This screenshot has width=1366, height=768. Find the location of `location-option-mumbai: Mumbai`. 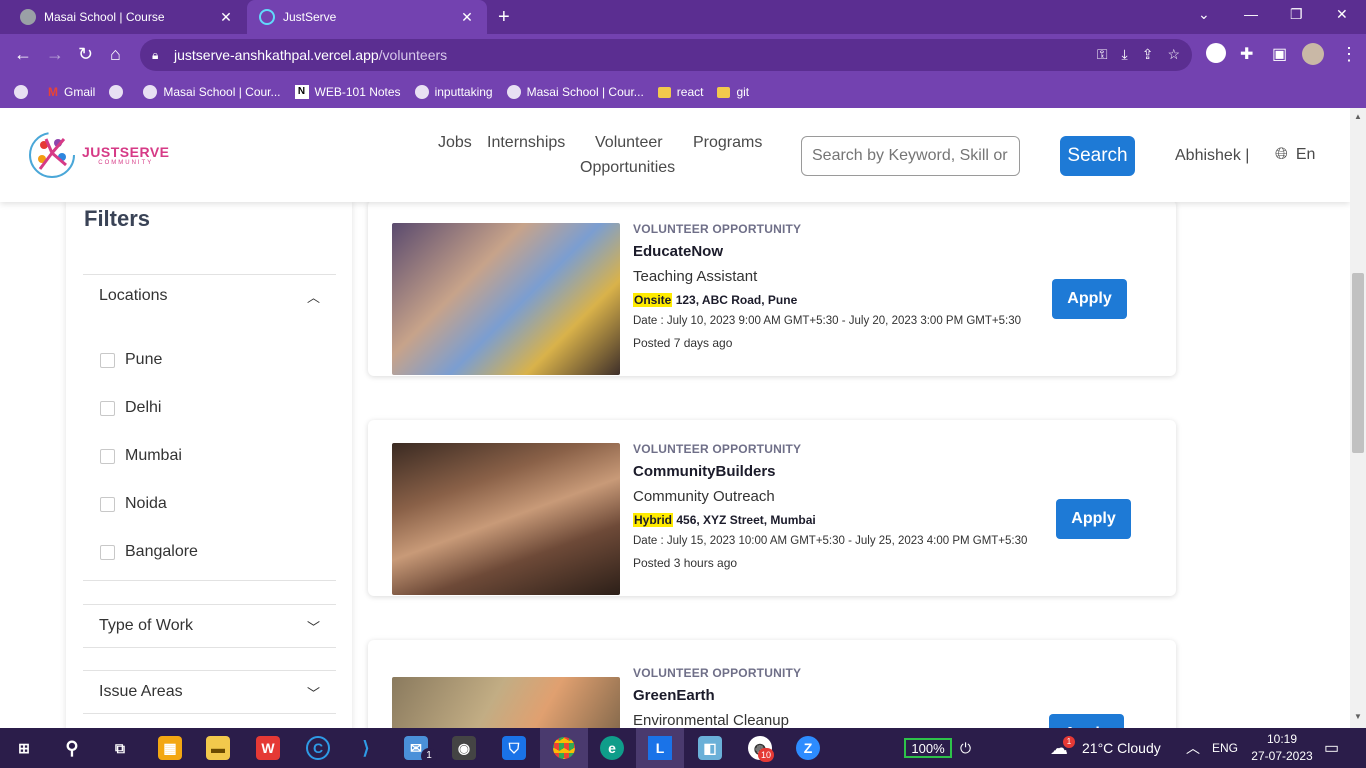

location-option-mumbai: Mumbai is located at coordinates (141, 456).